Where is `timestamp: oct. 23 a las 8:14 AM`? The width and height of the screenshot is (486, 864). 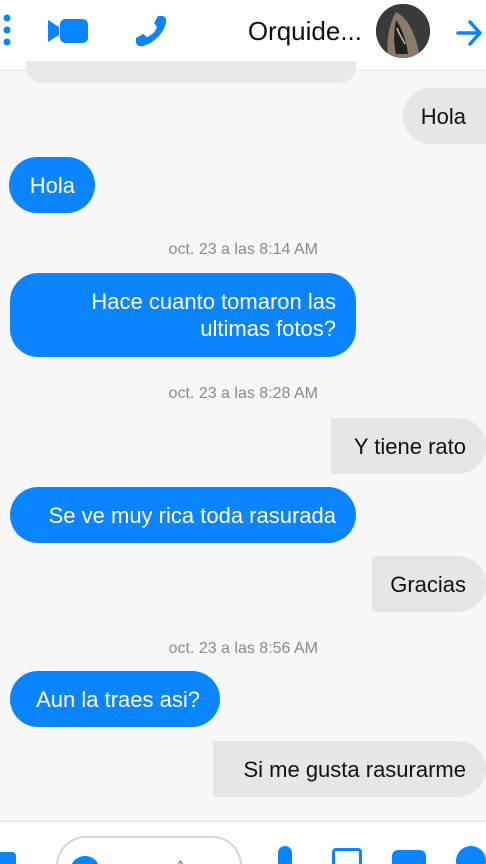
timestamp: oct. 23 a las 8:14 AM is located at coordinates (243, 249).